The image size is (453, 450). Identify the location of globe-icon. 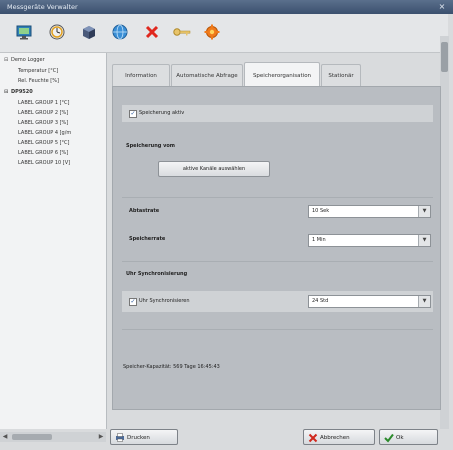
(120, 32).